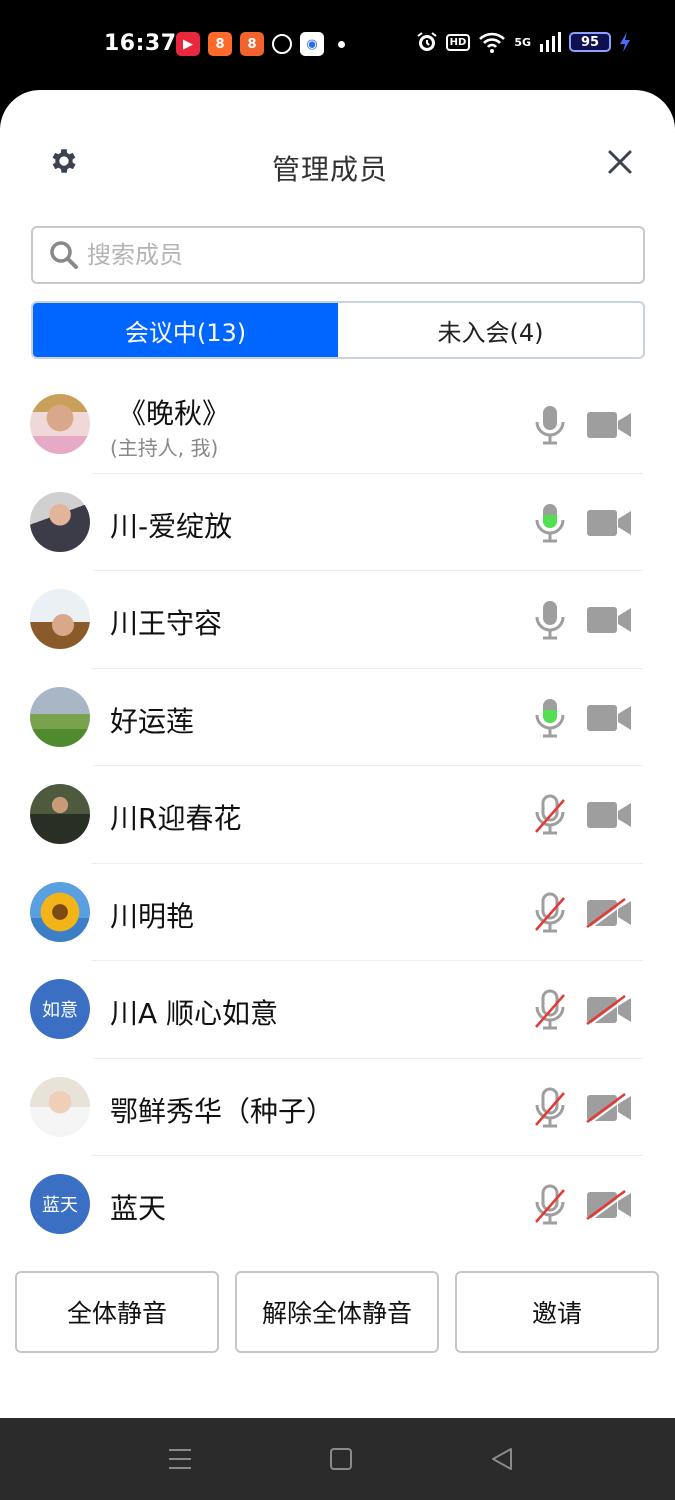 This screenshot has width=675, height=1500. What do you see at coordinates (174, 413) in the screenshot?
I see `member-name: 《晚秋》` at bounding box center [174, 413].